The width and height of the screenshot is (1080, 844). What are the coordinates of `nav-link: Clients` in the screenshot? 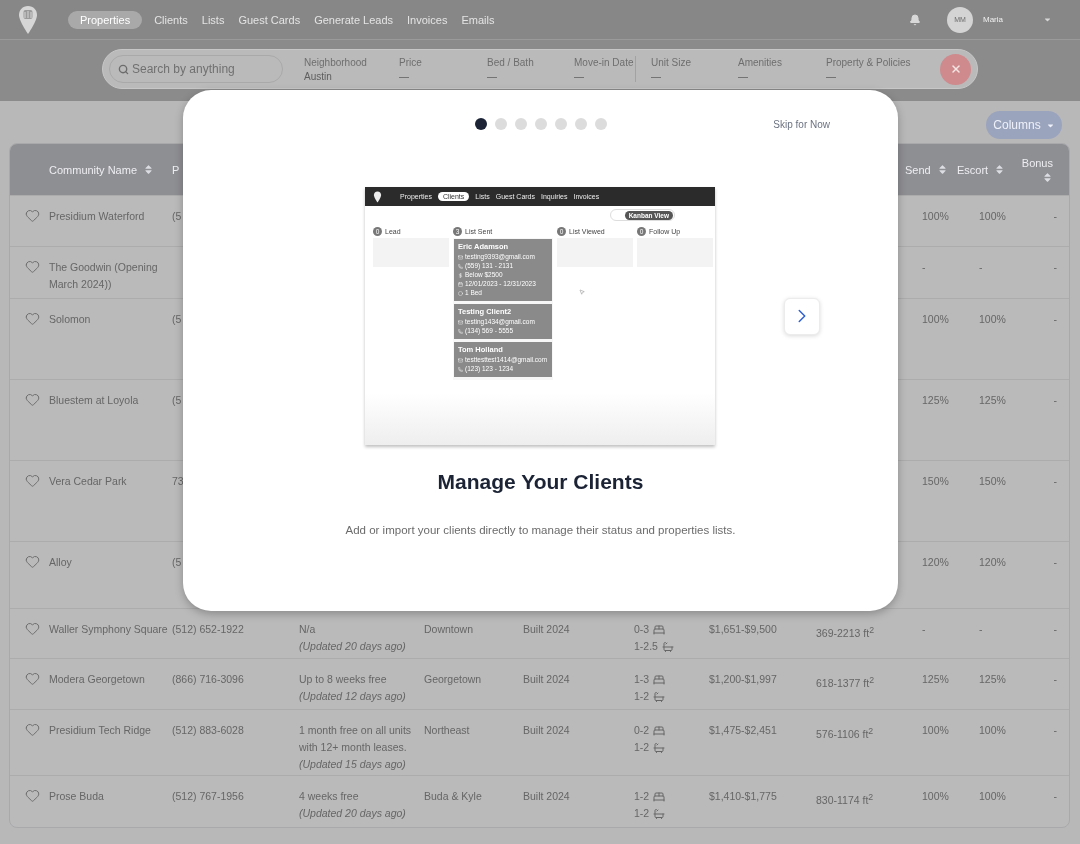 It's located at (171, 19).